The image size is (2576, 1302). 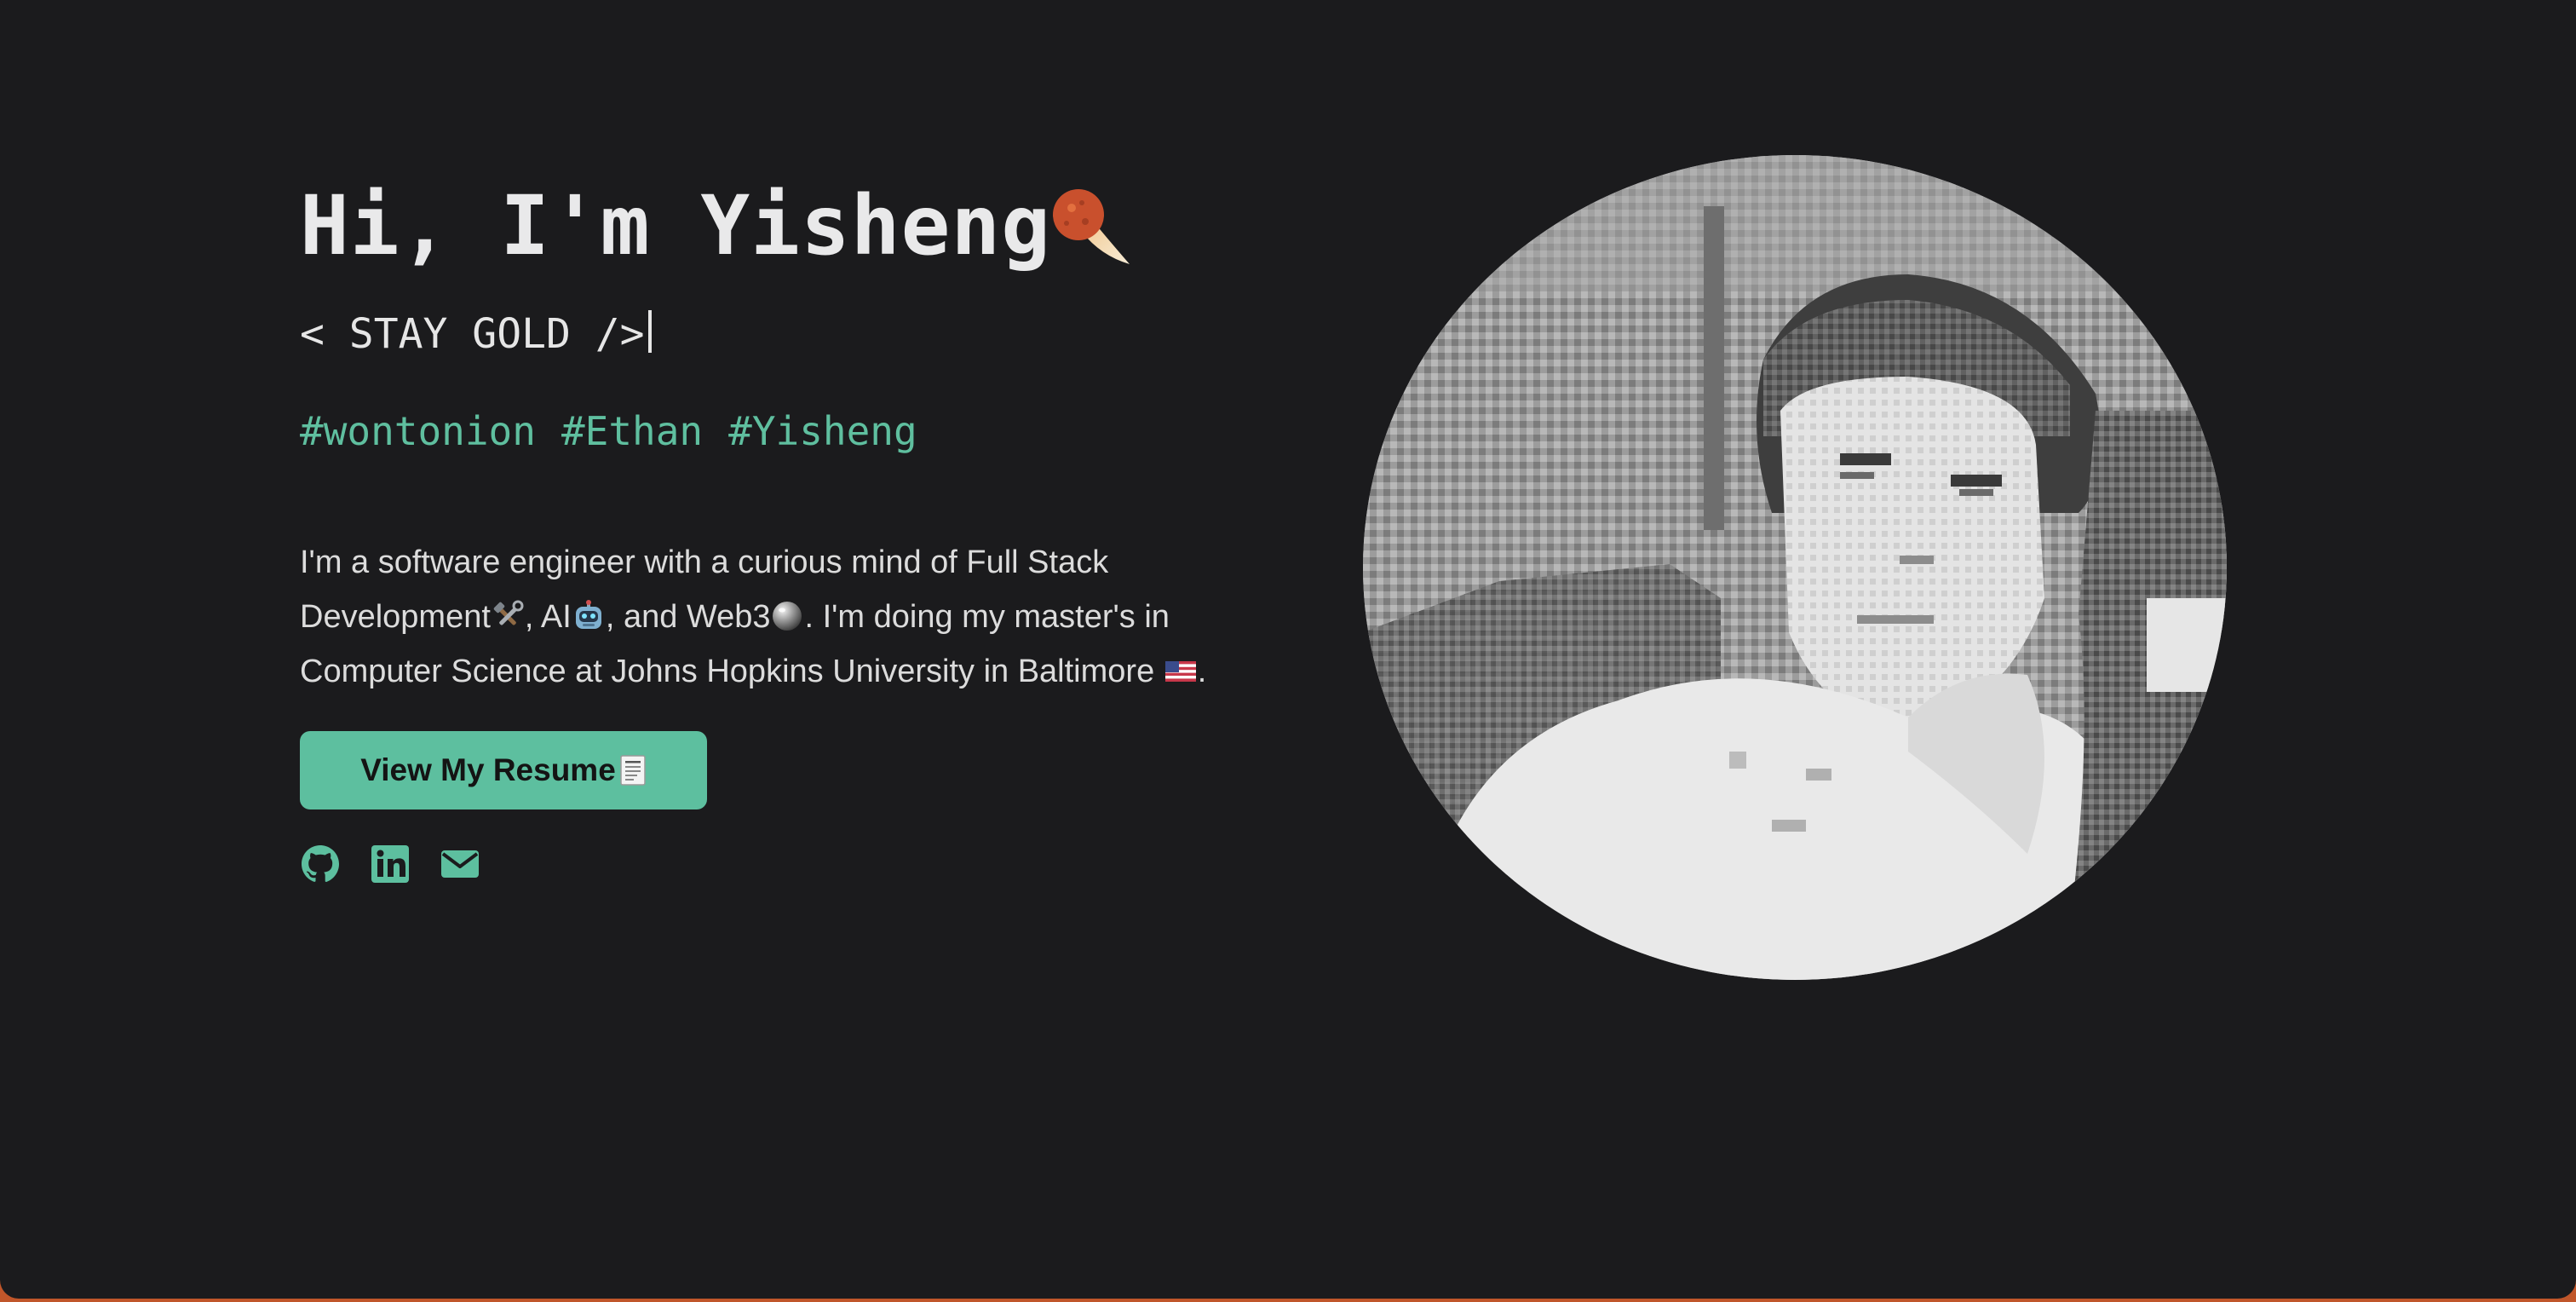 I want to click on hashtag-ethan: #Ethan, so click(x=633, y=431).